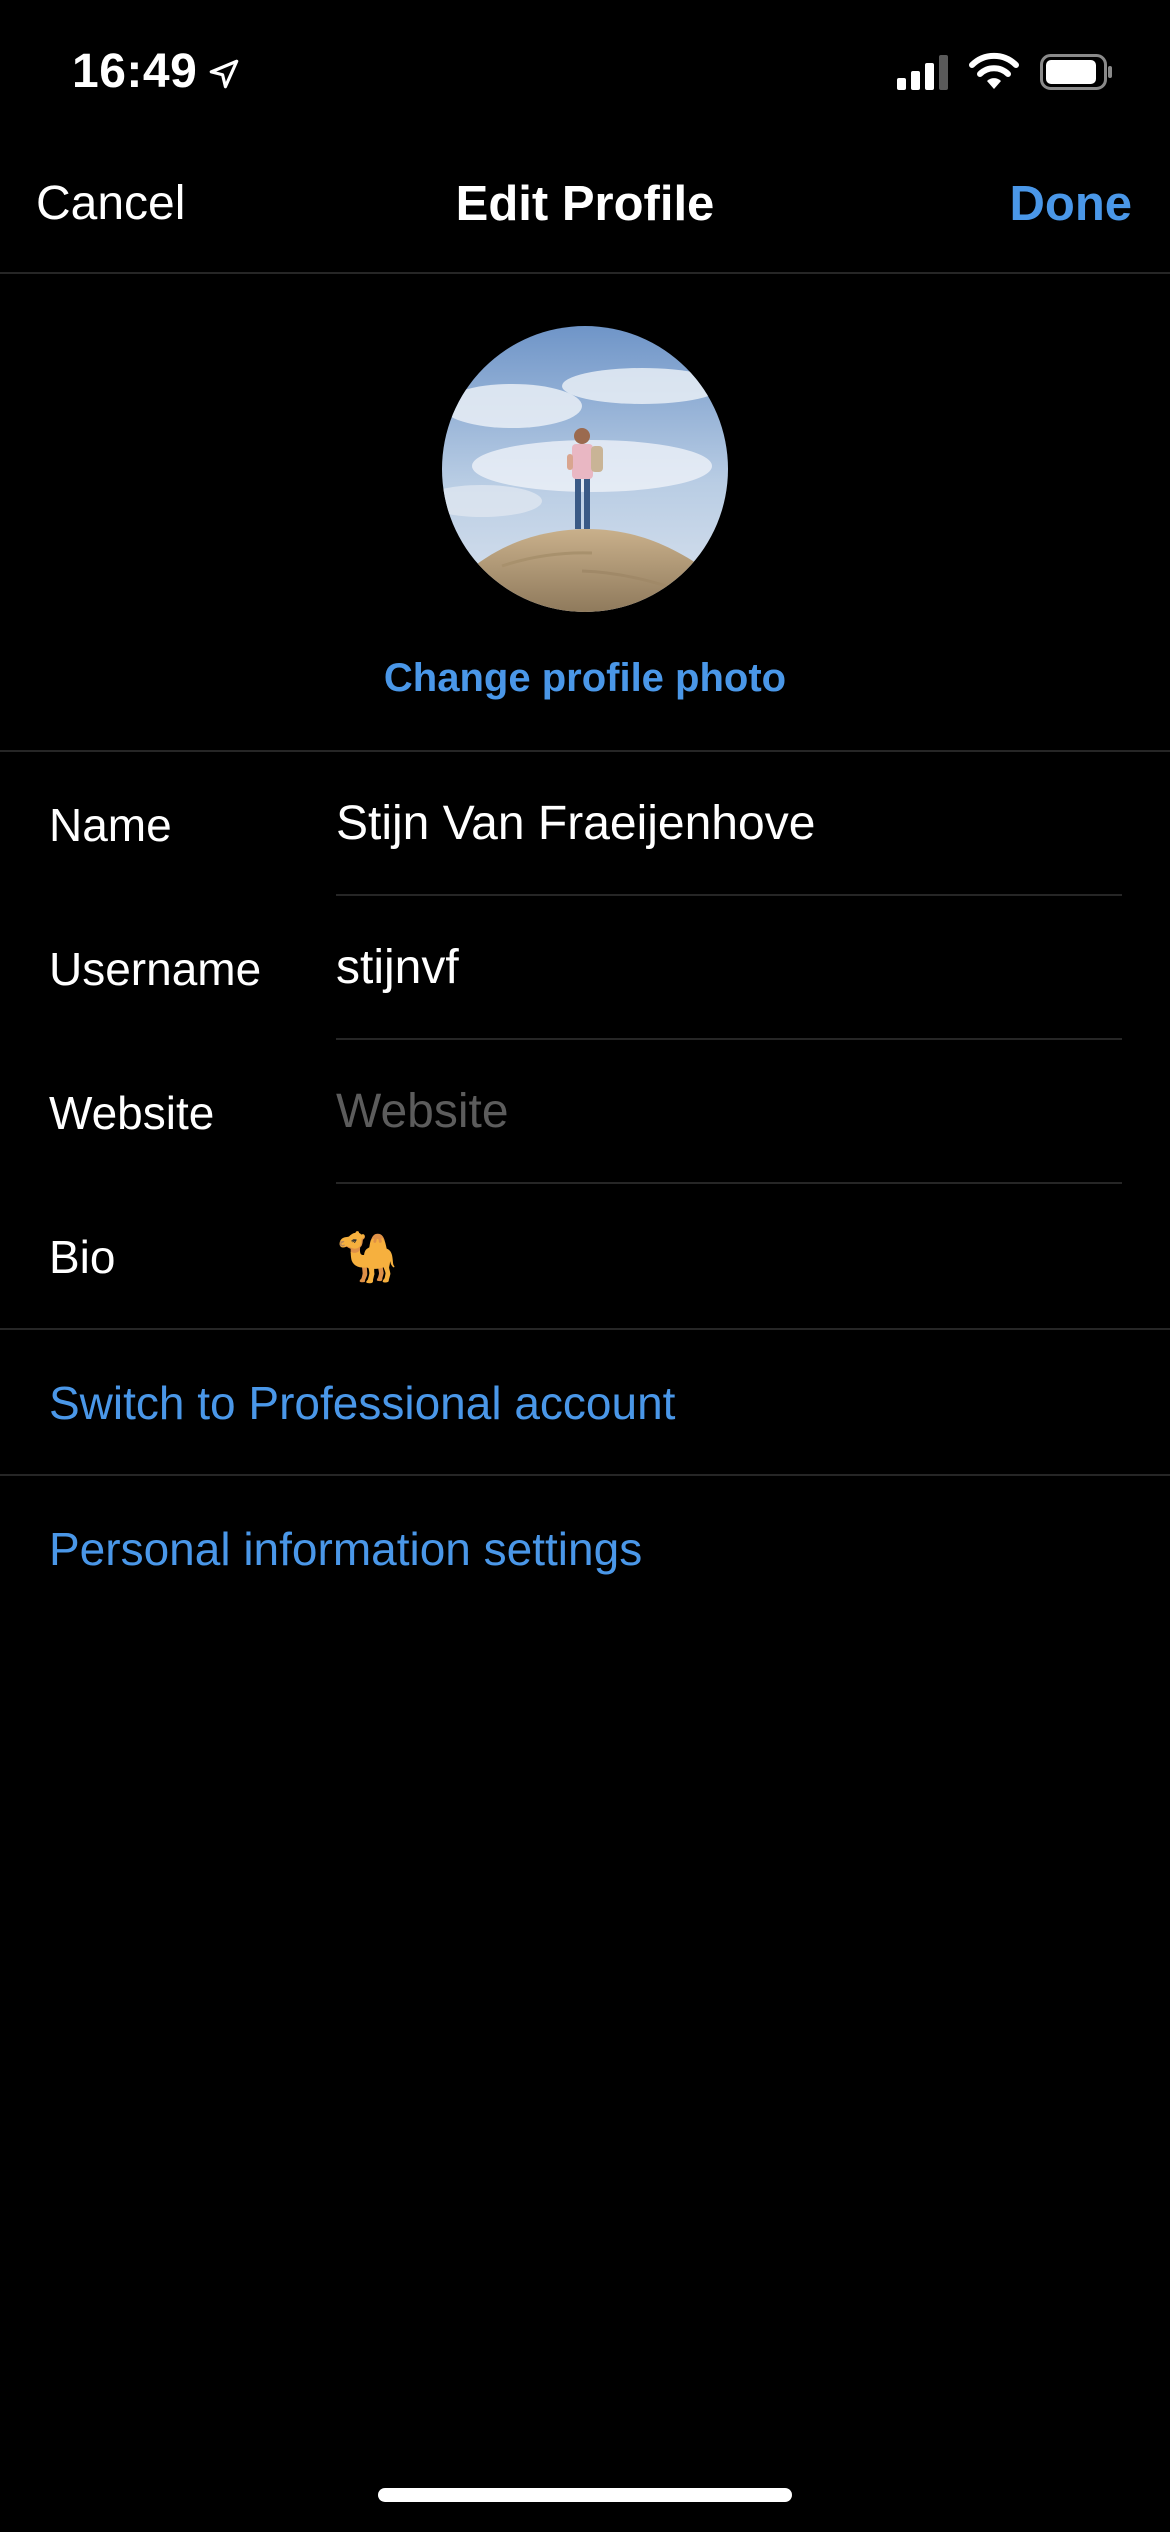  I want to click on professional-row: Switch to Professional account, so click(585, 1402).